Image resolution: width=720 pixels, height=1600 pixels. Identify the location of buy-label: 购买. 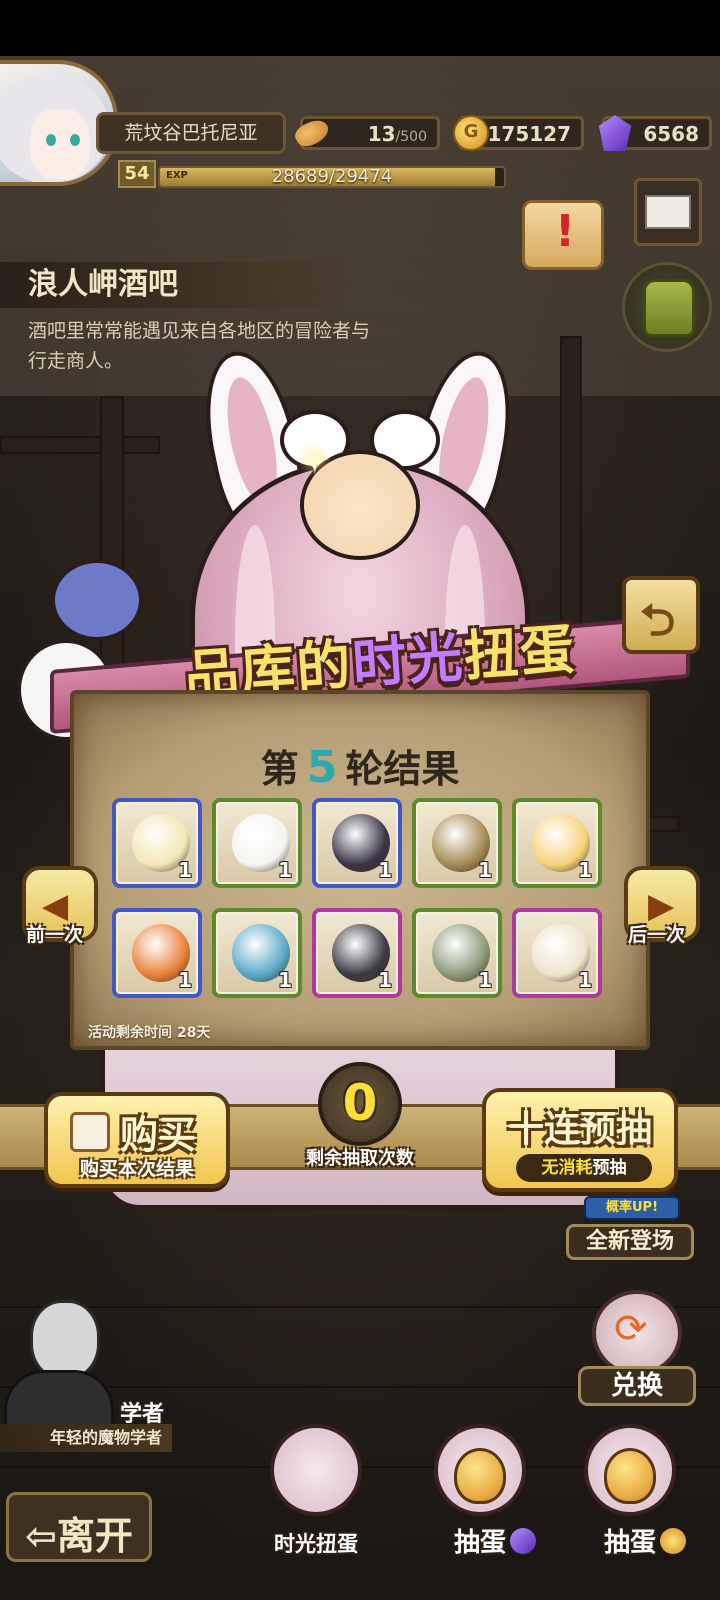
(158, 1135).